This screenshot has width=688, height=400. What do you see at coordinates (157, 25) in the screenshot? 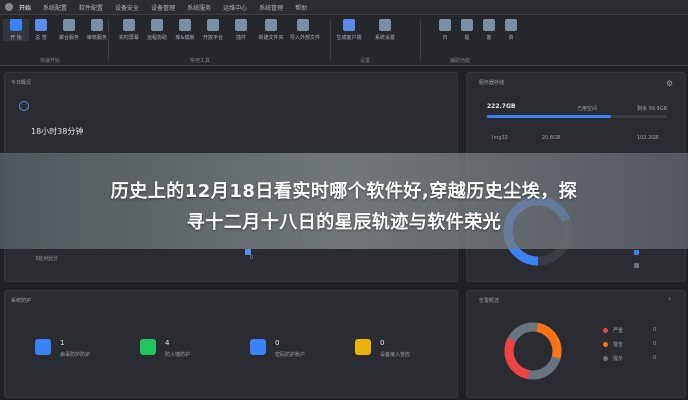
I see `remote-icon` at bounding box center [157, 25].